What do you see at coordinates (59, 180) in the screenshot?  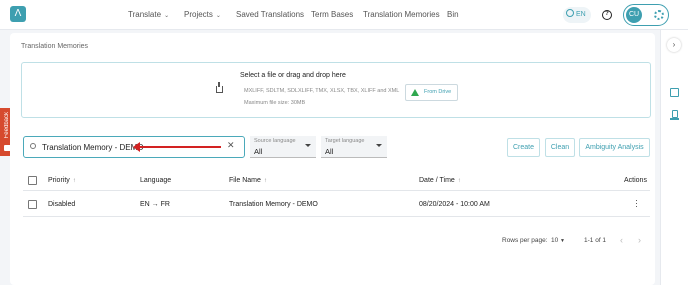 I see `header-label: Priority` at bounding box center [59, 180].